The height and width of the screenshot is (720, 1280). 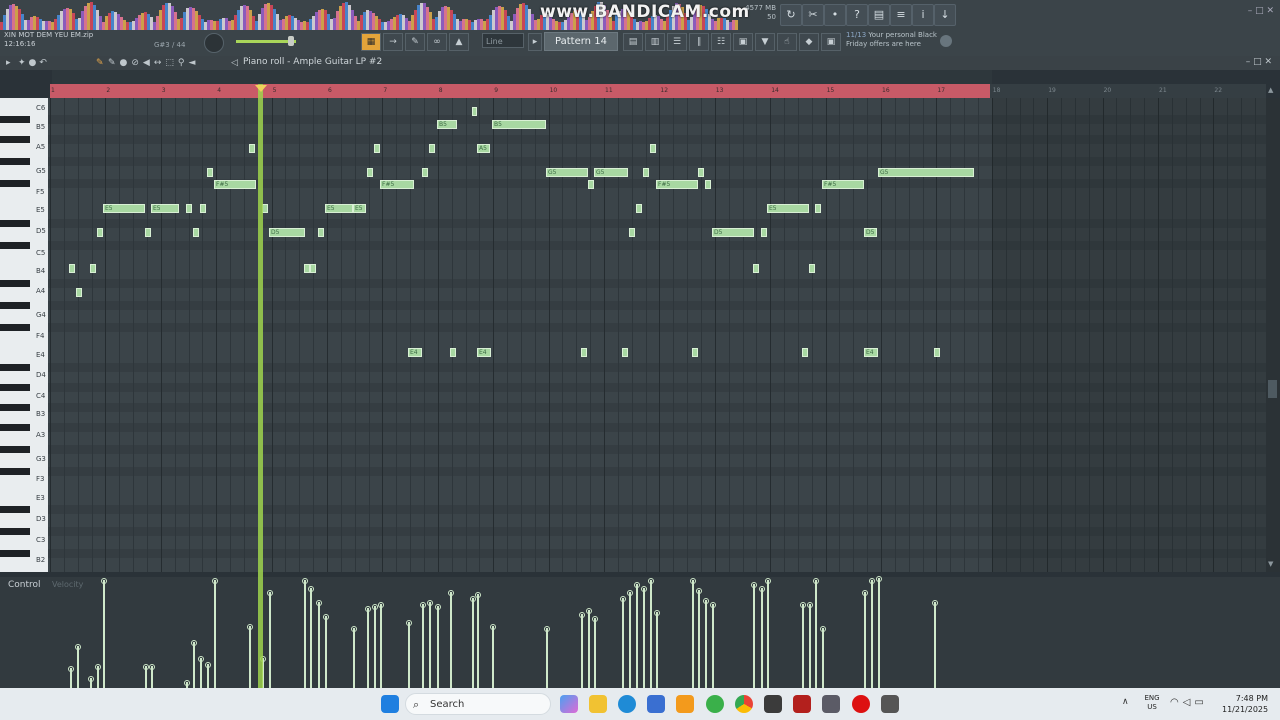 I want to click on m-app-icon, so click(x=890, y=704).